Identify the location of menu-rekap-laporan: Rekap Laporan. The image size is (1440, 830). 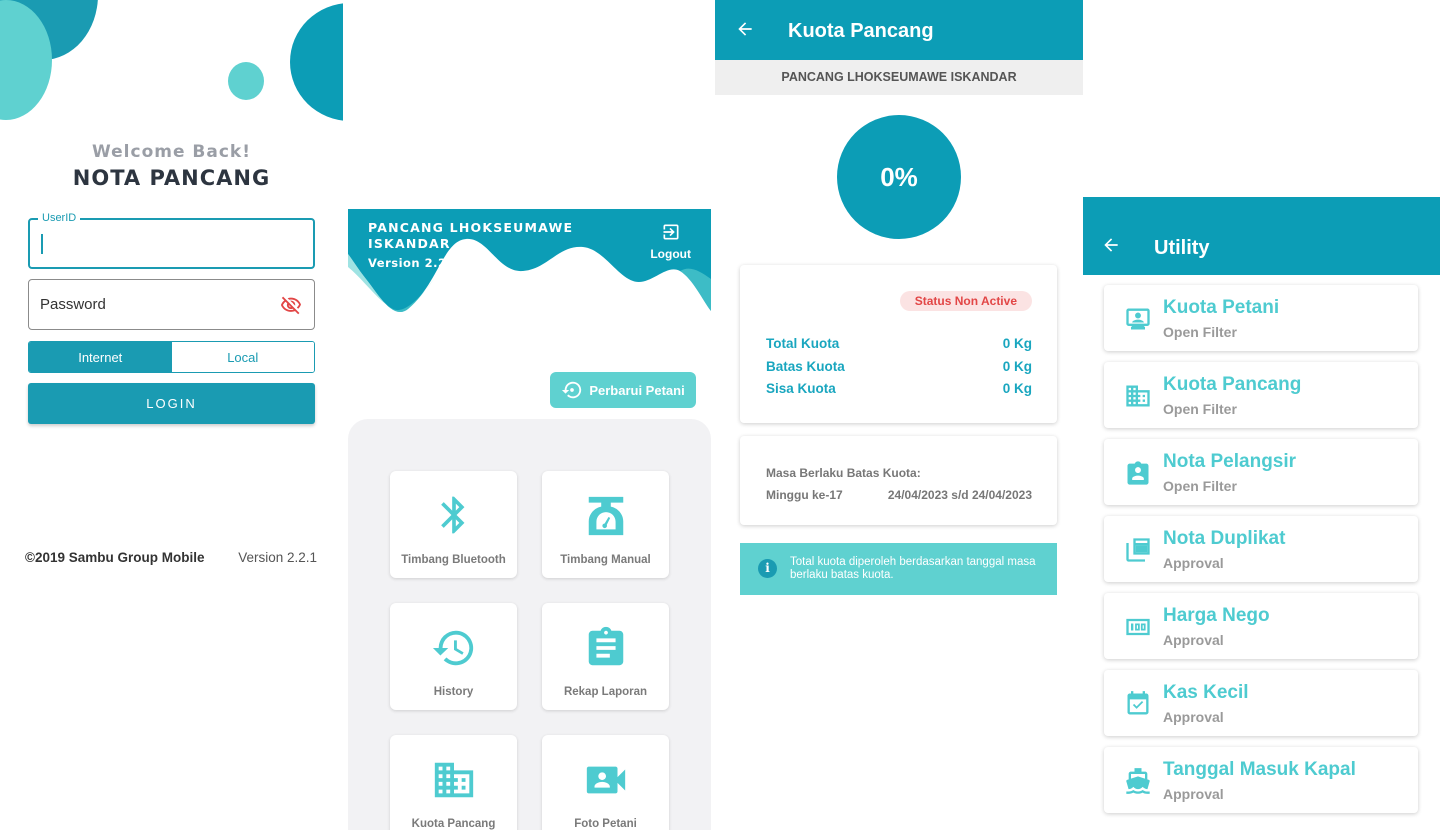
(605, 656).